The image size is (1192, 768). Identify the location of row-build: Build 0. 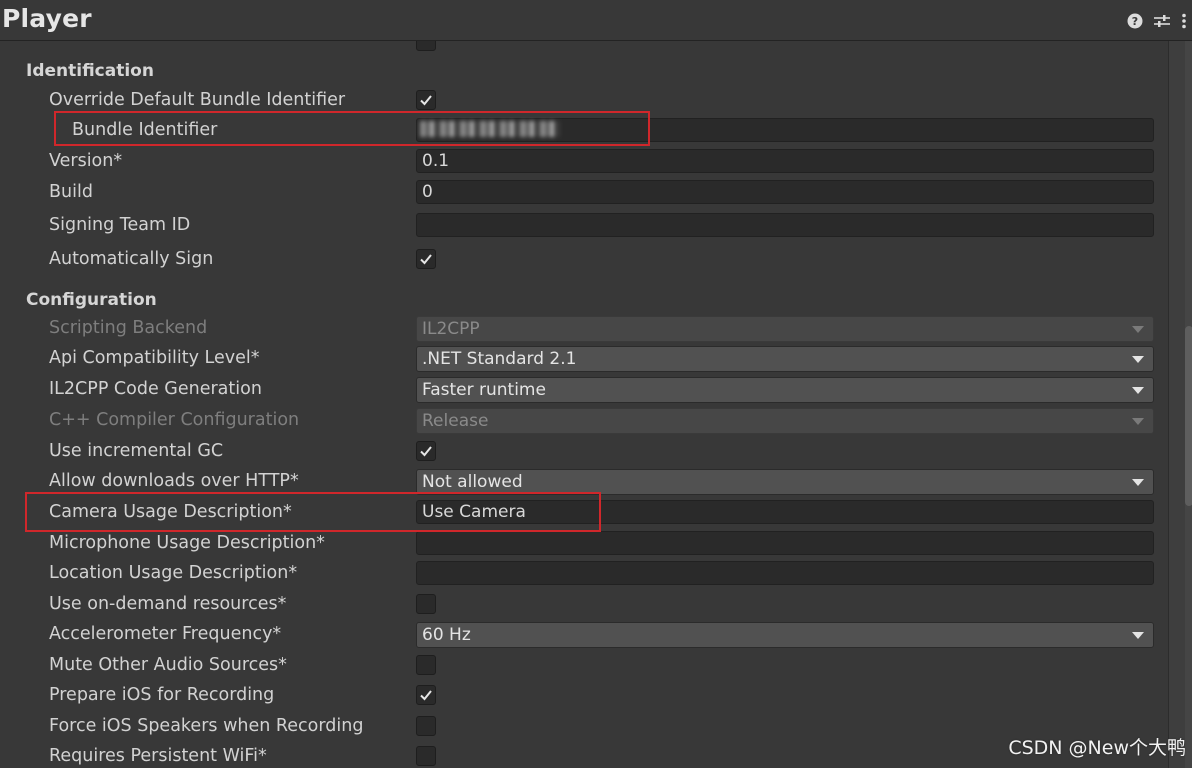
(584, 193).